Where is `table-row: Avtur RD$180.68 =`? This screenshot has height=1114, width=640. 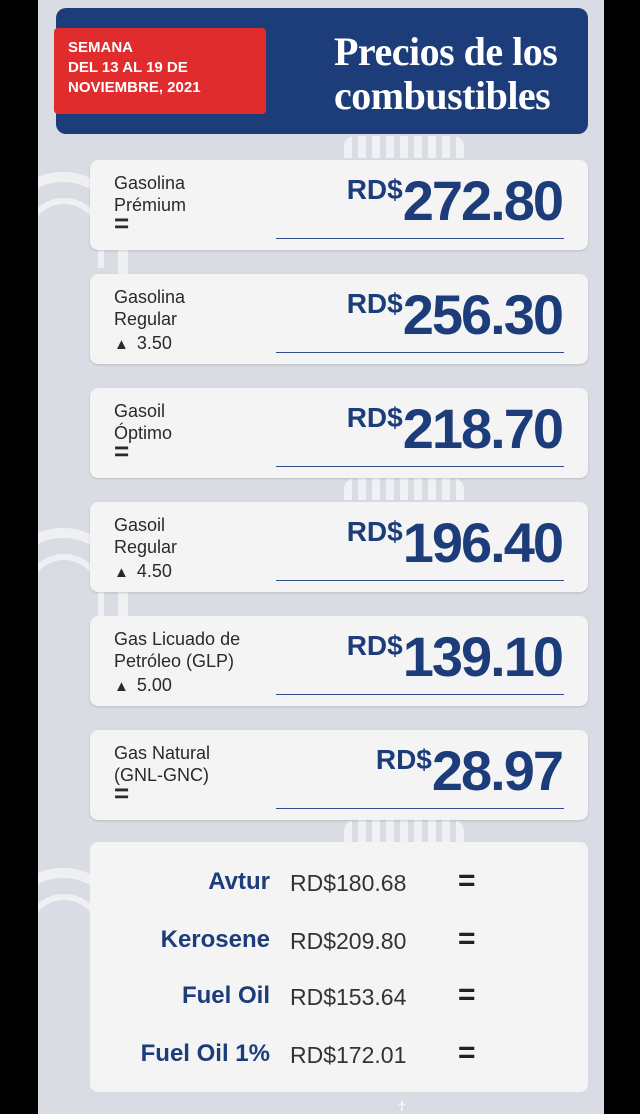
table-row: Avtur RD$180.68 = is located at coordinates (339, 882).